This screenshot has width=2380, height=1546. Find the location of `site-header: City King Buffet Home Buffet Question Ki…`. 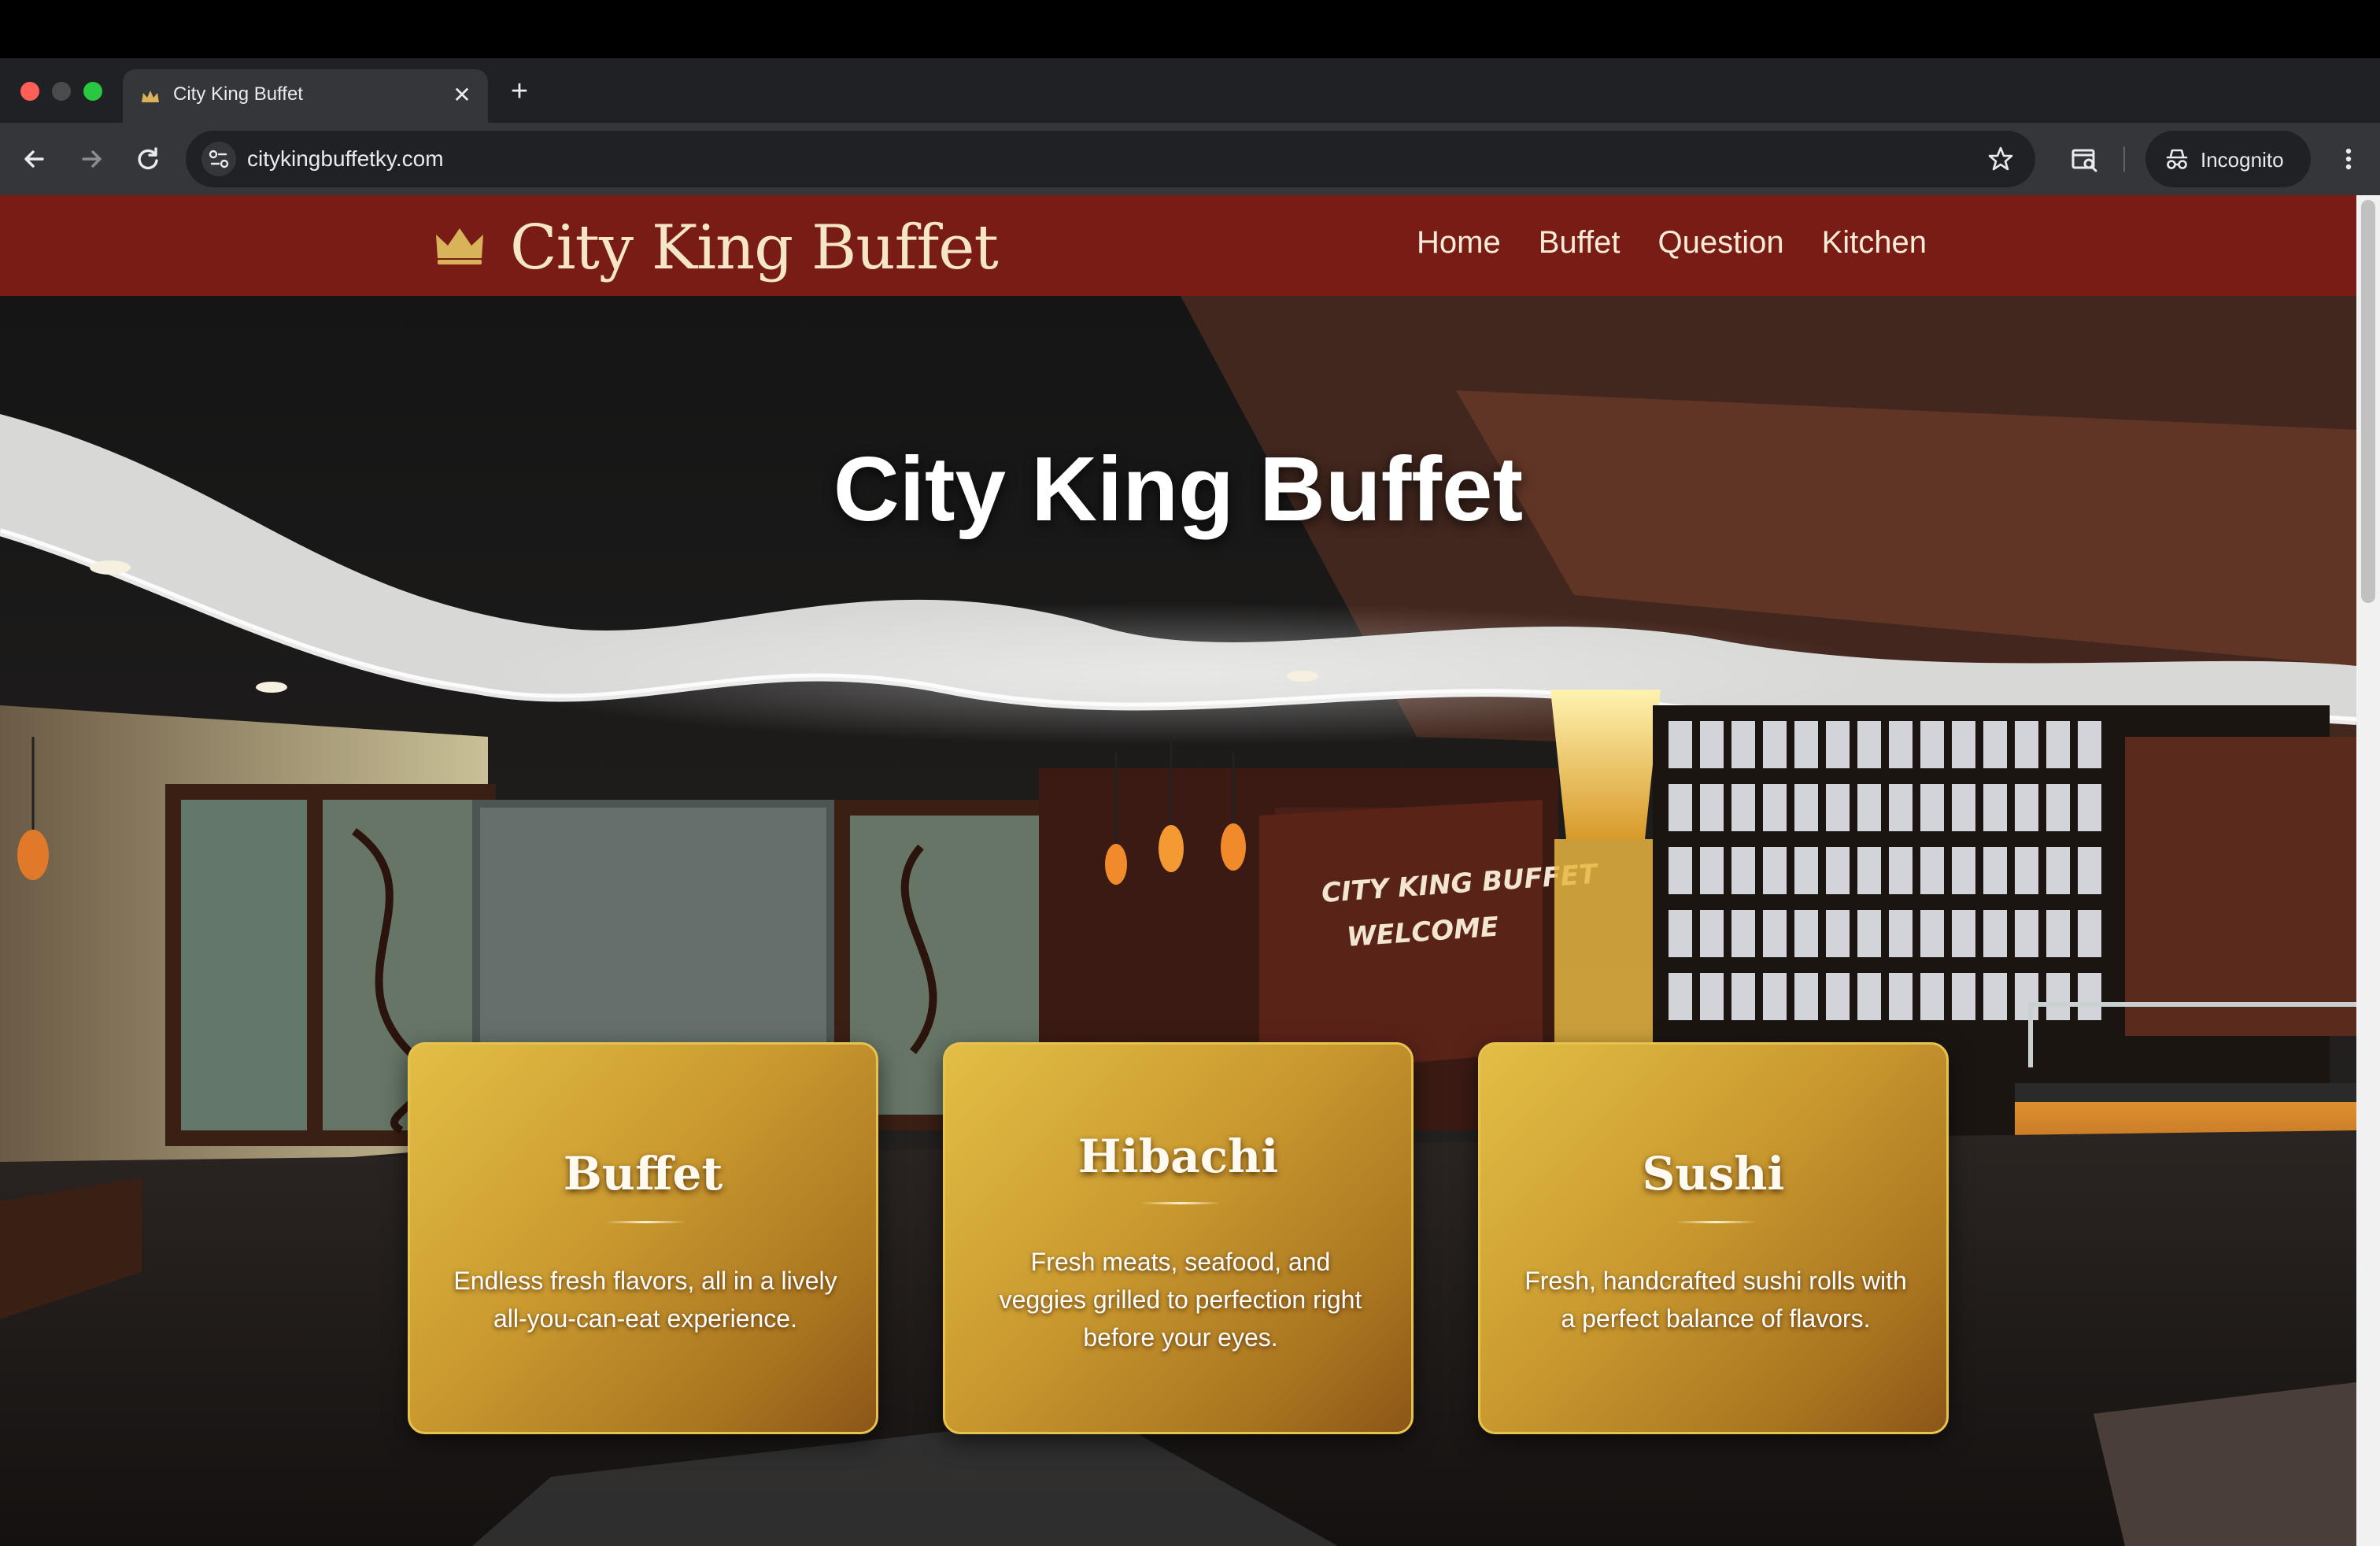

site-header: City King Buffet Home Buffet Question Ki… is located at coordinates (1178, 246).